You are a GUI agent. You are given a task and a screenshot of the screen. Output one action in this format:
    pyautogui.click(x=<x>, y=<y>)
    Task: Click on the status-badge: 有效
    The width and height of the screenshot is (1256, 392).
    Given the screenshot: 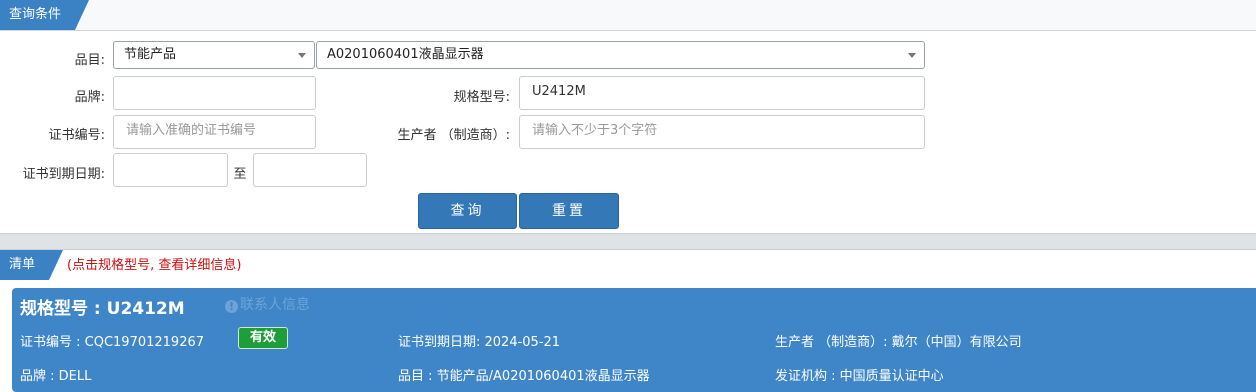 What is the action you would take?
    pyautogui.click(x=263, y=338)
    